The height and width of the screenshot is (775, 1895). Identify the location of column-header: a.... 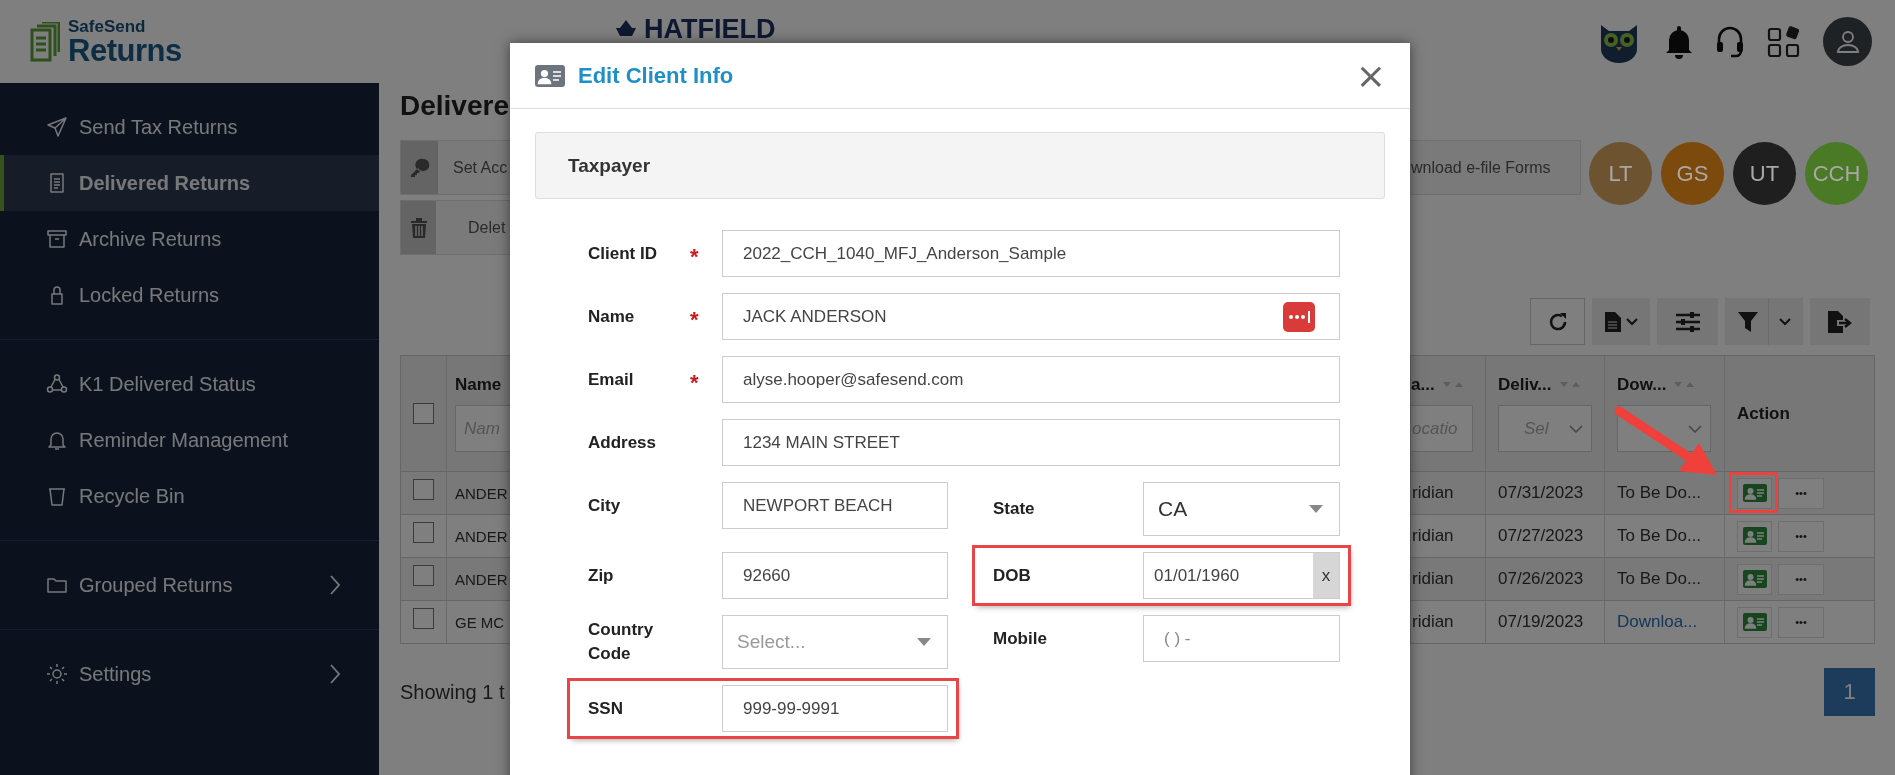
(1423, 385).